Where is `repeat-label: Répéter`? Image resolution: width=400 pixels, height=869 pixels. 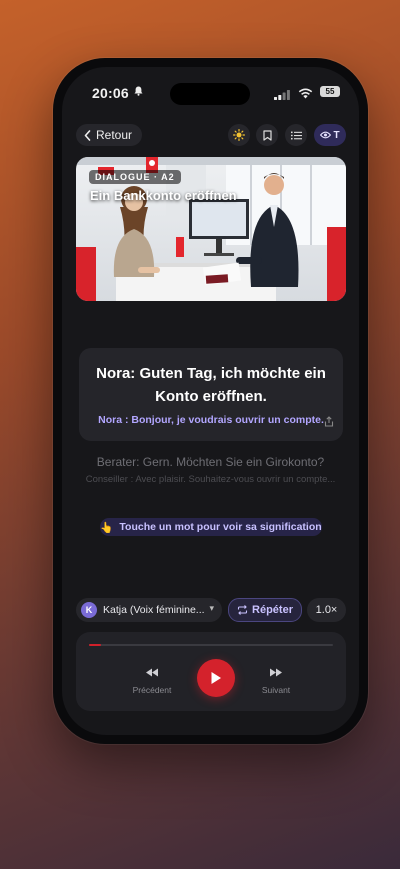
repeat-label: Répéter is located at coordinates (272, 610).